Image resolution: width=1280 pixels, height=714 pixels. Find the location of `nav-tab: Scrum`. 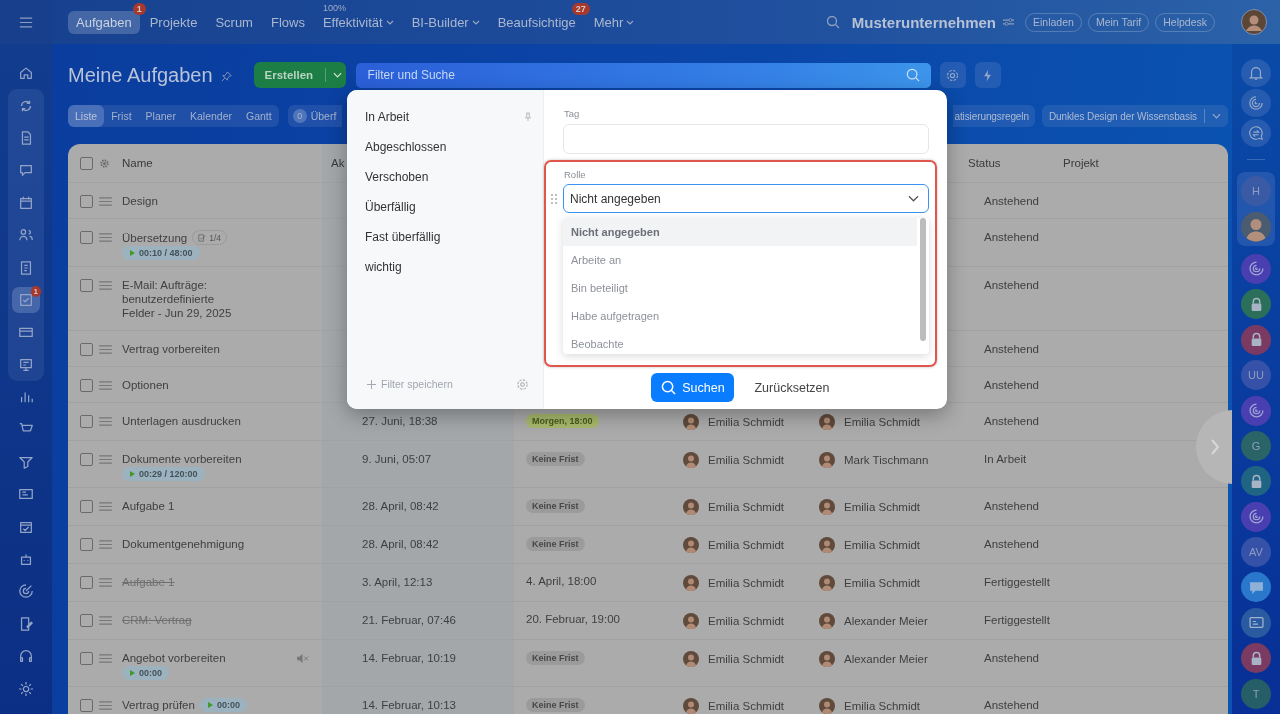

nav-tab: Scrum is located at coordinates (234, 22).